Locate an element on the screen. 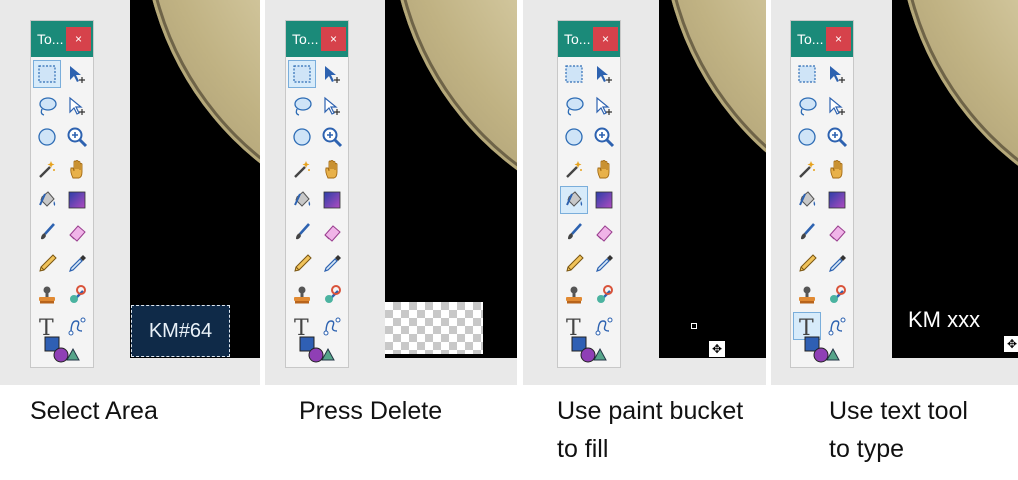  selected-area-label: KM#64 is located at coordinates (180, 331).